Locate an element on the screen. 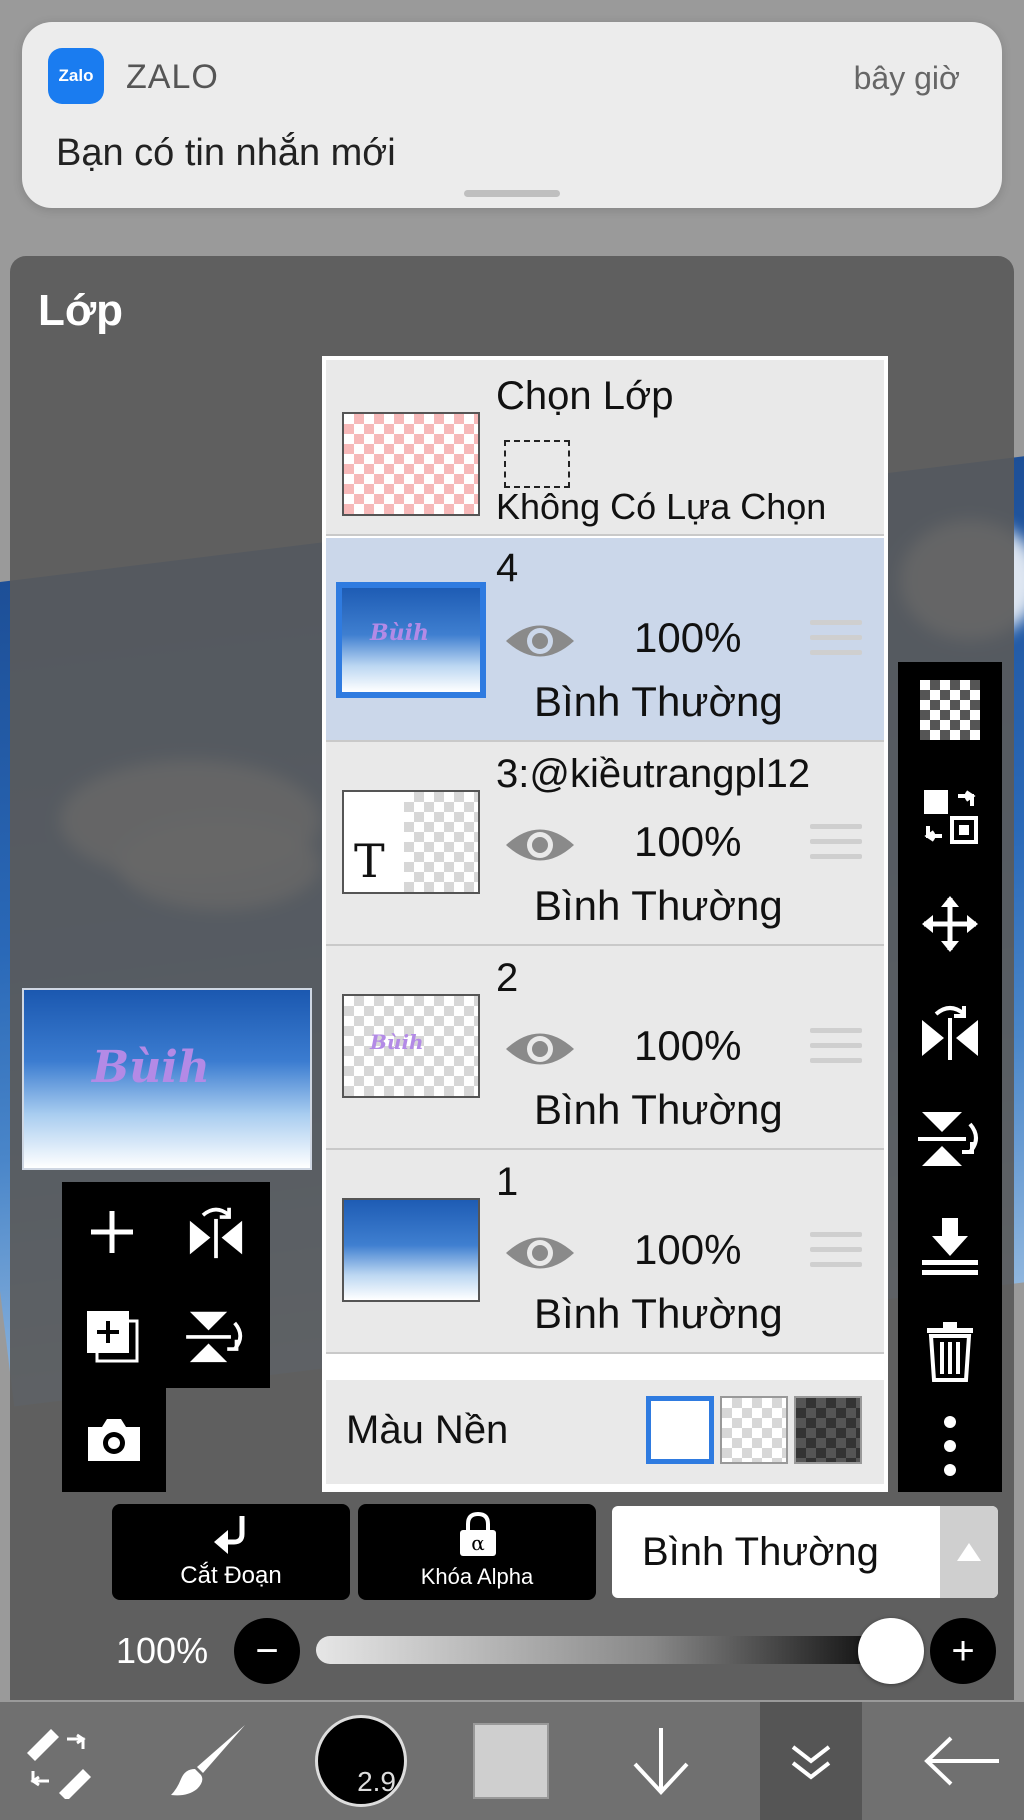 The image size is (1024, 1820). layer-tools-block is located at coordinates (166, 1285).